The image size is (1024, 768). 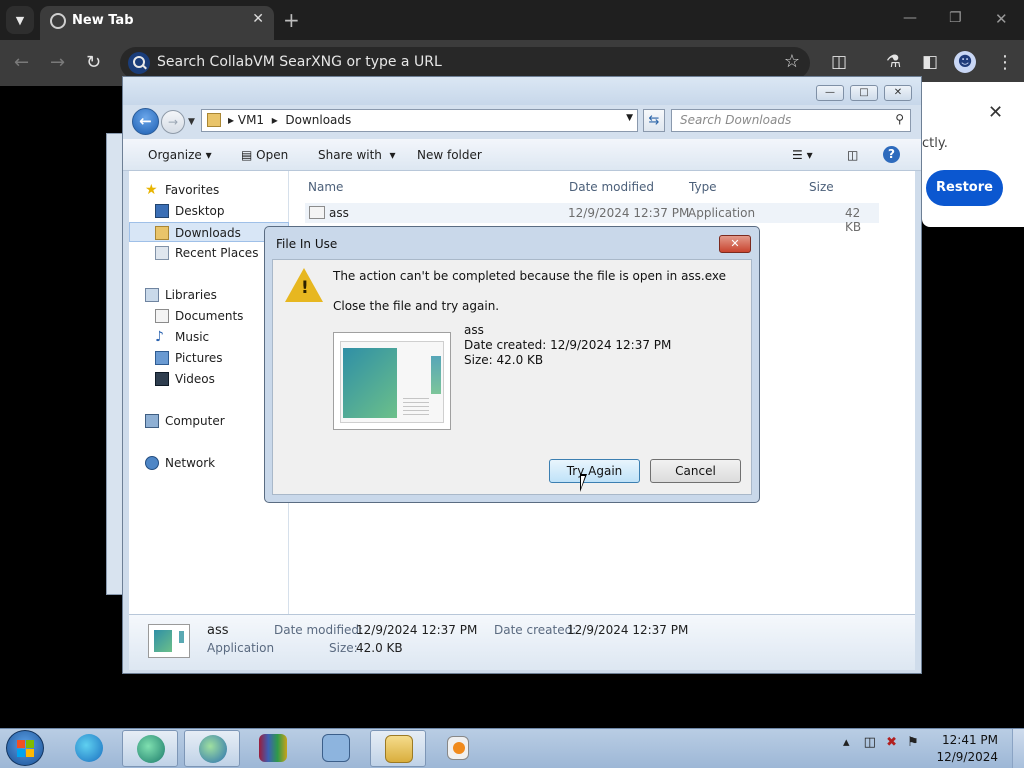 What do you see at coordinates (307, 244) in the screenshot?
I see `dialog-title: File In Use` at bounding box center [307, 244].